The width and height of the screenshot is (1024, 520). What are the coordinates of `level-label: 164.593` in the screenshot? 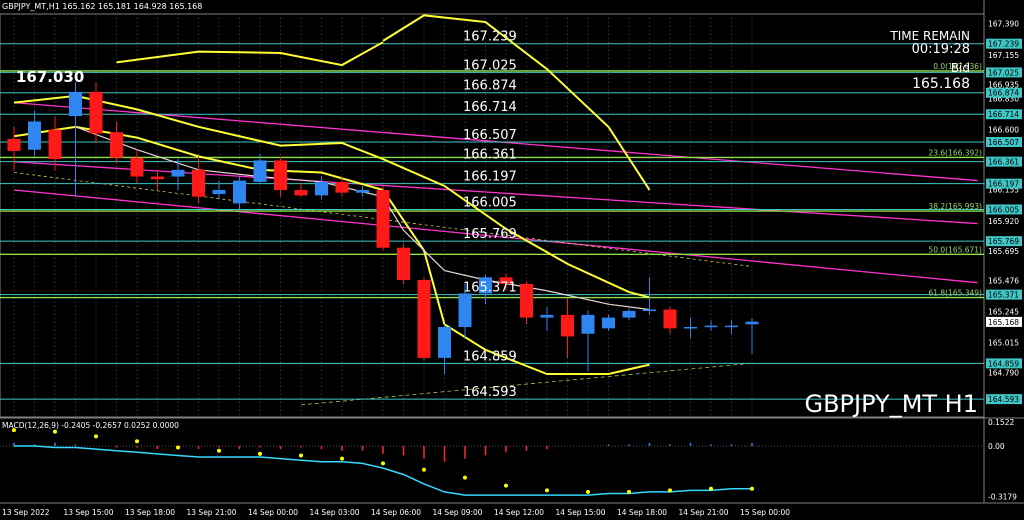 It's located at (490, 392).